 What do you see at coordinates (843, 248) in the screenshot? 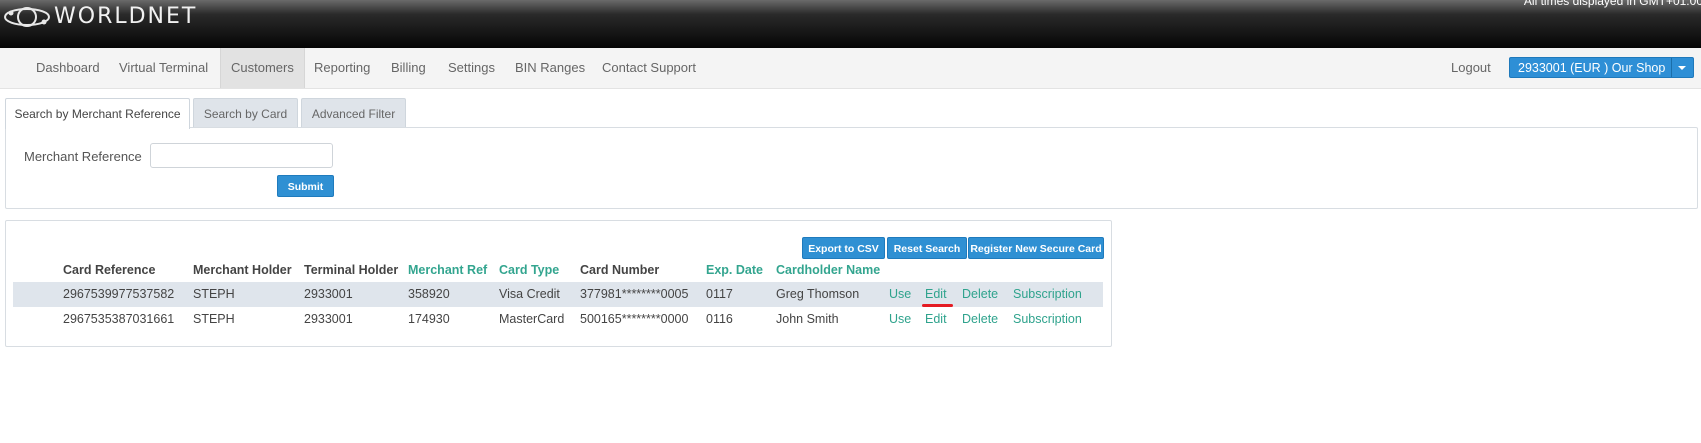
I see `export-to-csv-button: Export to CSV` at bounding box center [843, 248].